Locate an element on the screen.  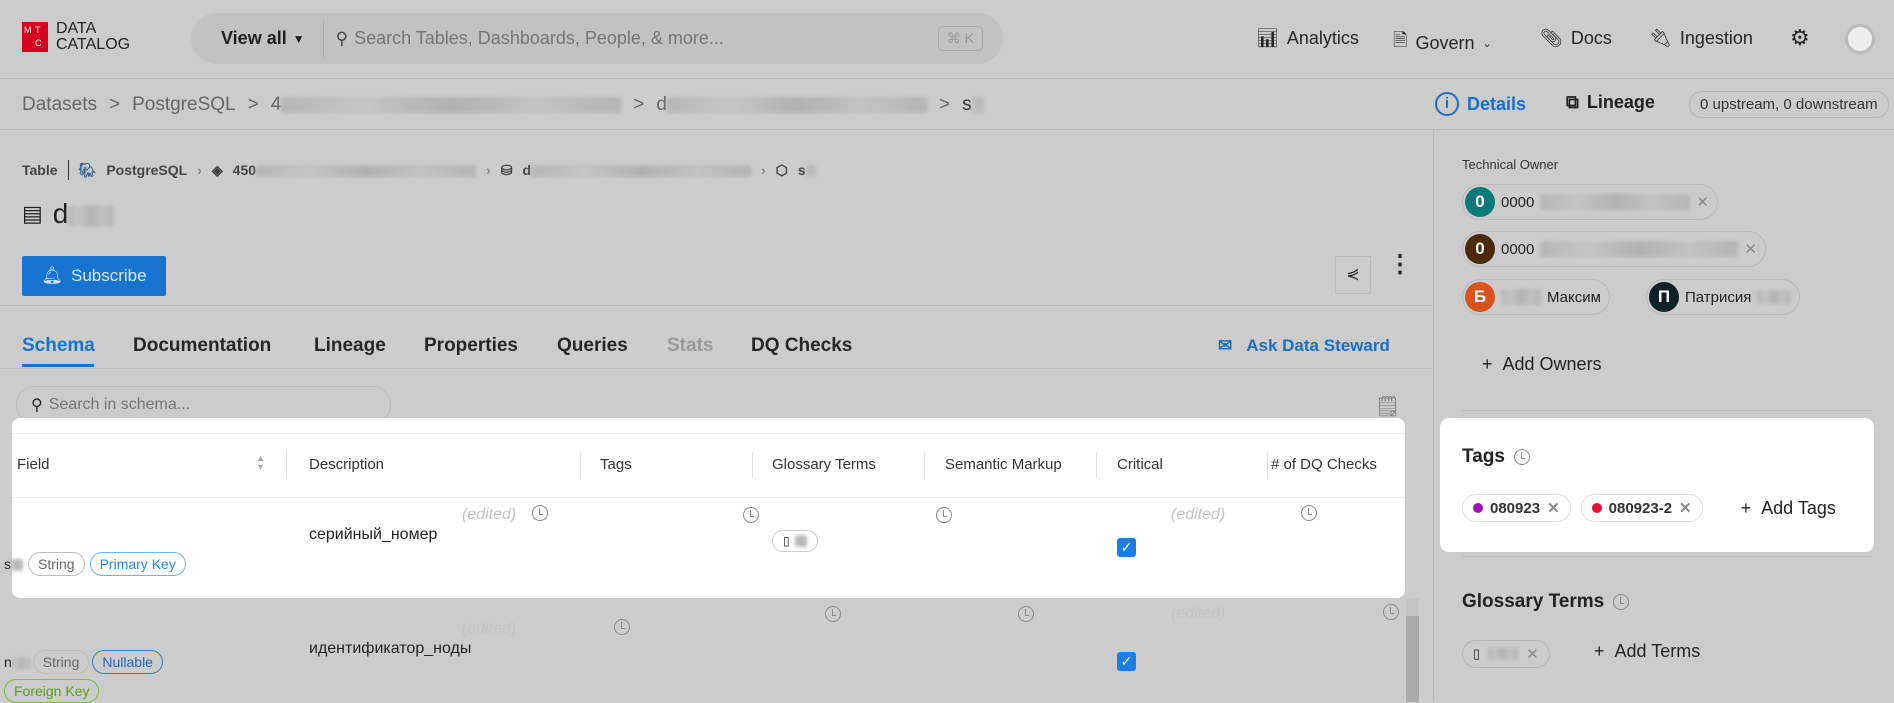
caret-down-icon: ▼ is located at coordinates (298, 38).